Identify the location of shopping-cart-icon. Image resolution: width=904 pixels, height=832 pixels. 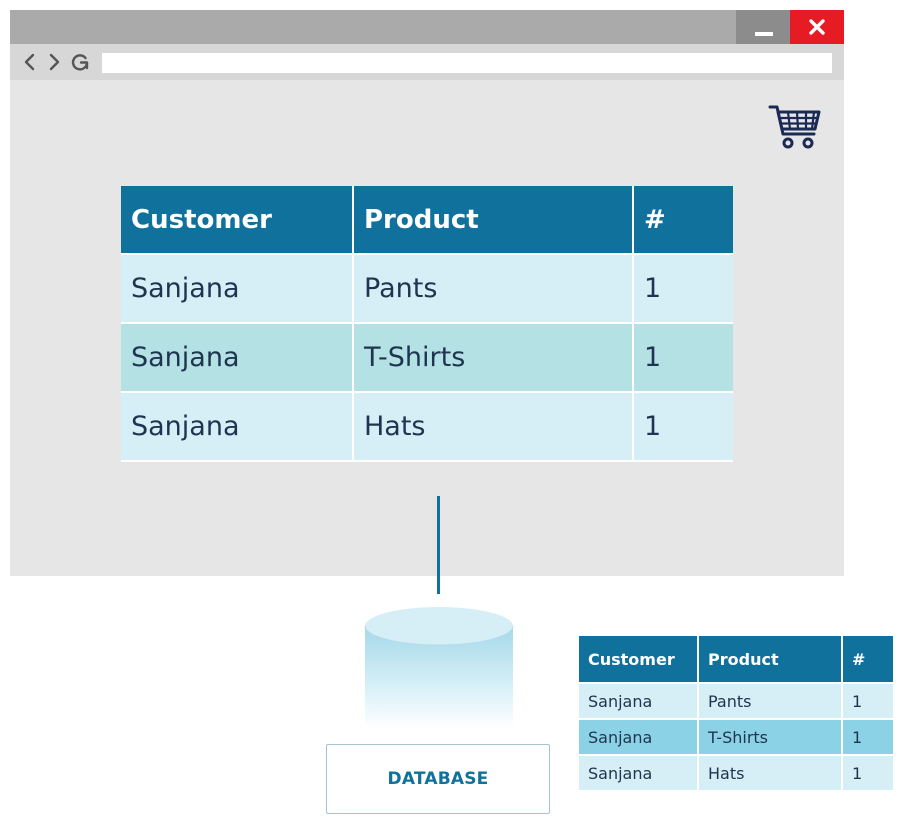
(795, 127).